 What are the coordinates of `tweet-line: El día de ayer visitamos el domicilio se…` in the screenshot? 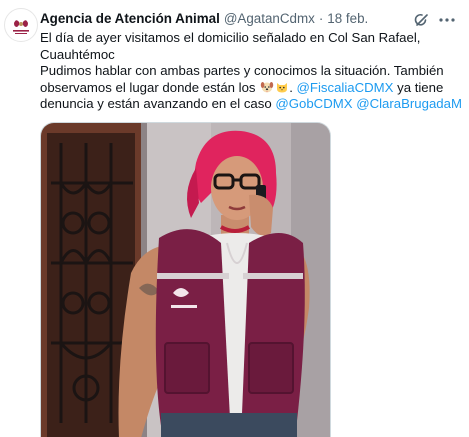 It's located at (230, 37).